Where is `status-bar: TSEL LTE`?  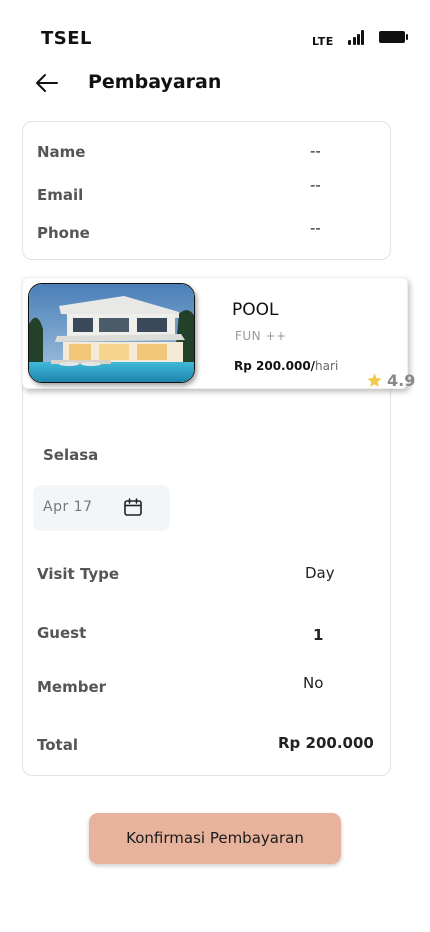
status-bar: TSEL LTE is located at coordinates (215, 39).